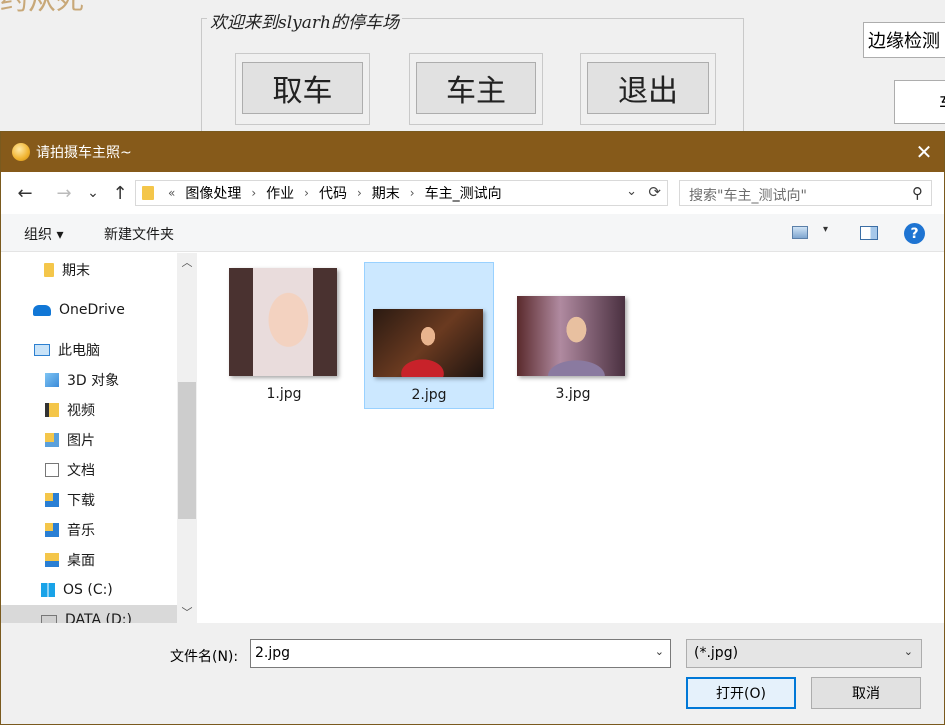 The width and height of the screenshot is (945, 725). I want to click on nav-pane-scrollbar: ︿ ﹀, so click(187, 438).